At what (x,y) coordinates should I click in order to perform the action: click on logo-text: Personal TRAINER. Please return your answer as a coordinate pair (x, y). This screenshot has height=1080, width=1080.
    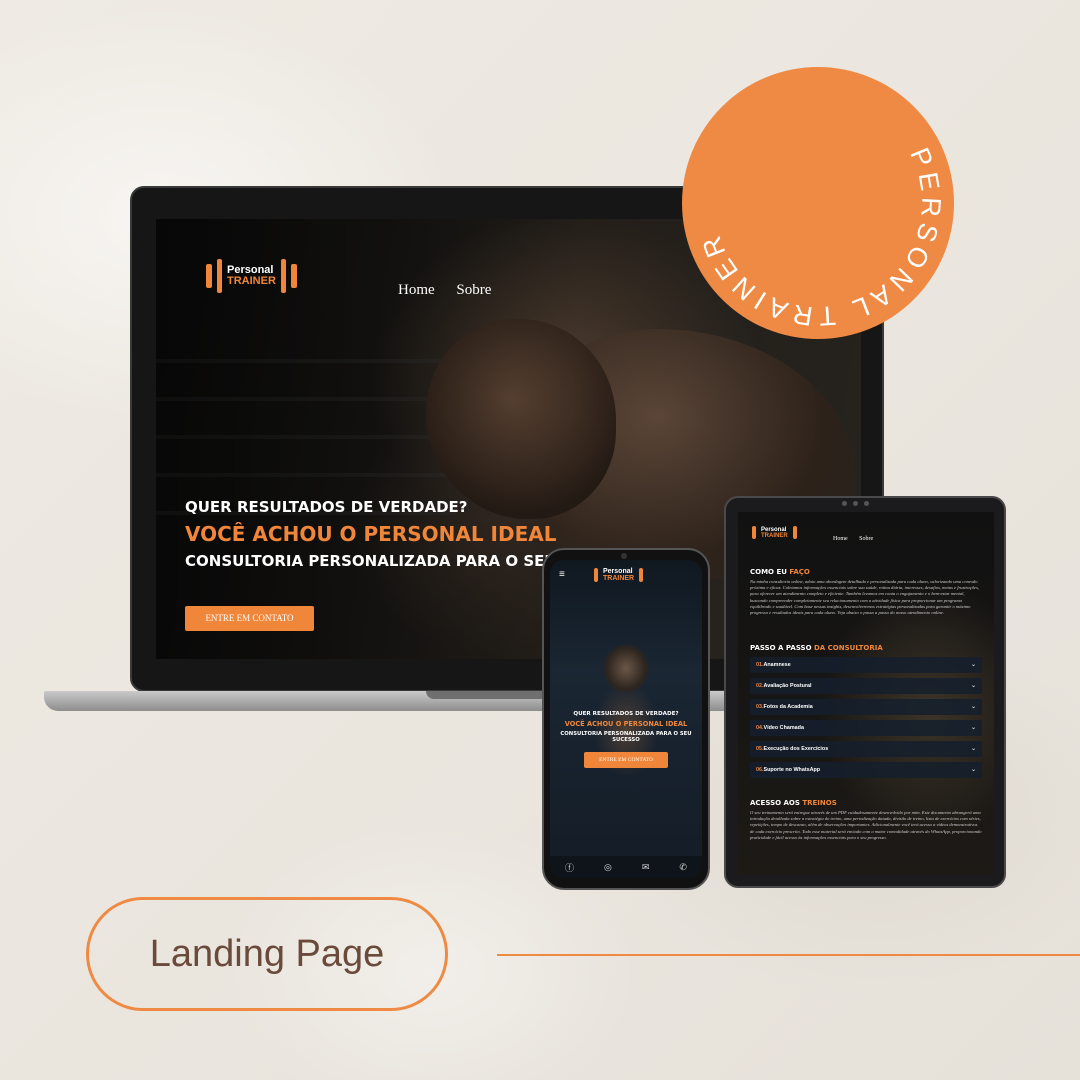
    Looking at the image, I should click on (251, 276).